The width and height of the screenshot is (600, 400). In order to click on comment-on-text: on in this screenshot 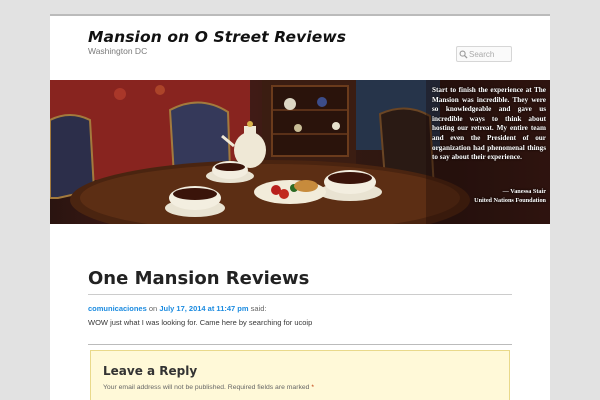, I will do `click(153, 308)`.